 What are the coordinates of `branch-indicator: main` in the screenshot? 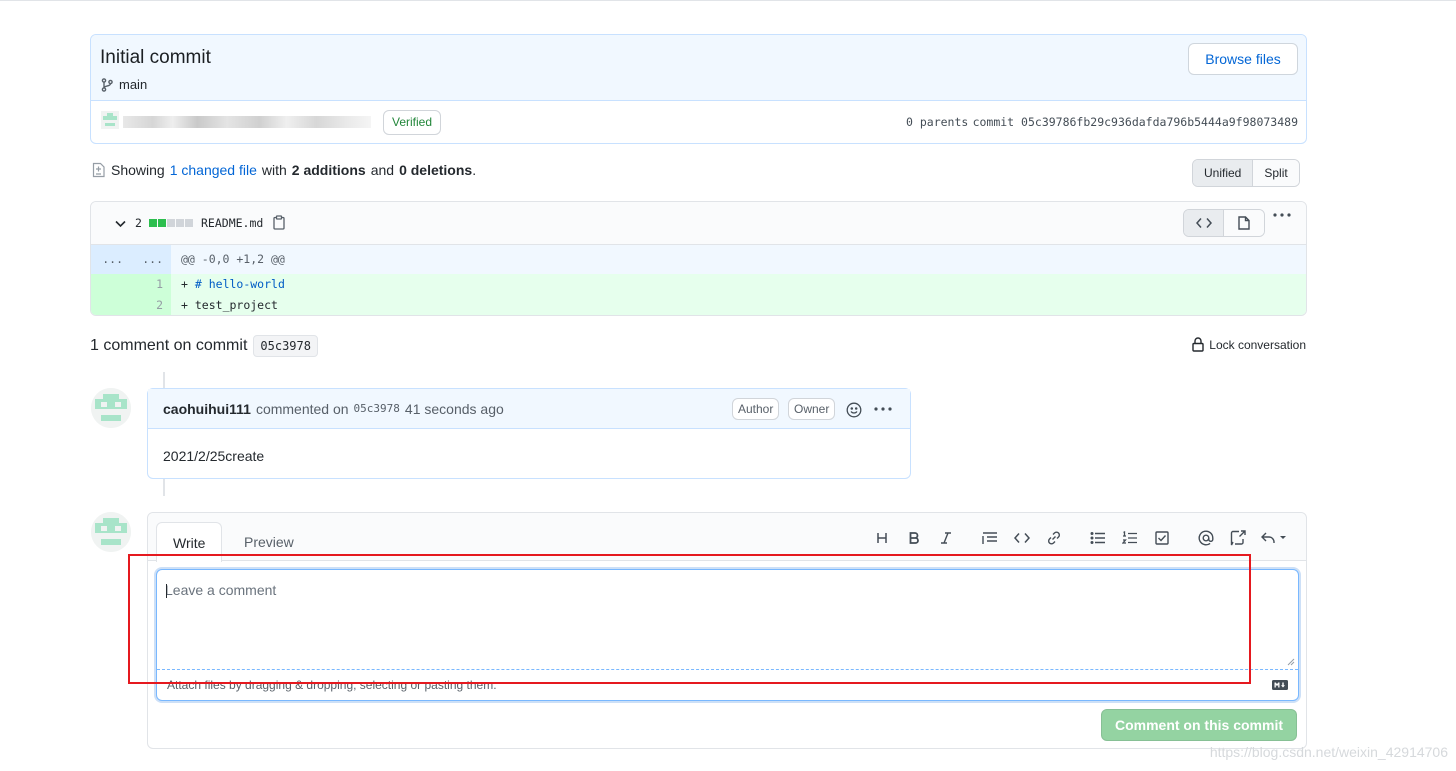 It's located at (124, 84).